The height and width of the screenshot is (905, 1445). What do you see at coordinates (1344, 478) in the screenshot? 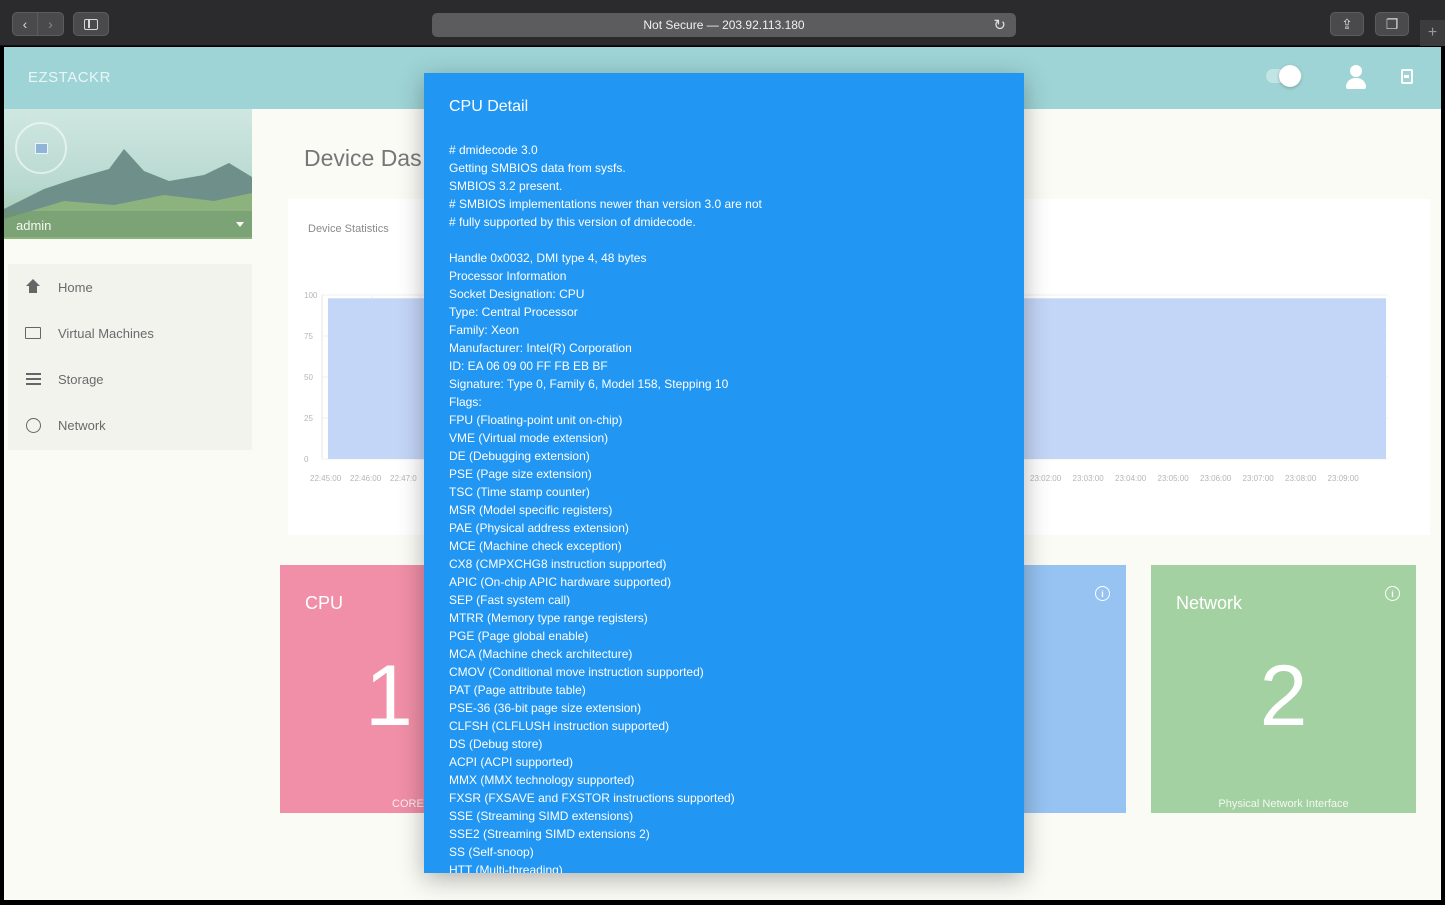
I see `x-tick-label: 23:09:00` at bounding box center [1344, 478].